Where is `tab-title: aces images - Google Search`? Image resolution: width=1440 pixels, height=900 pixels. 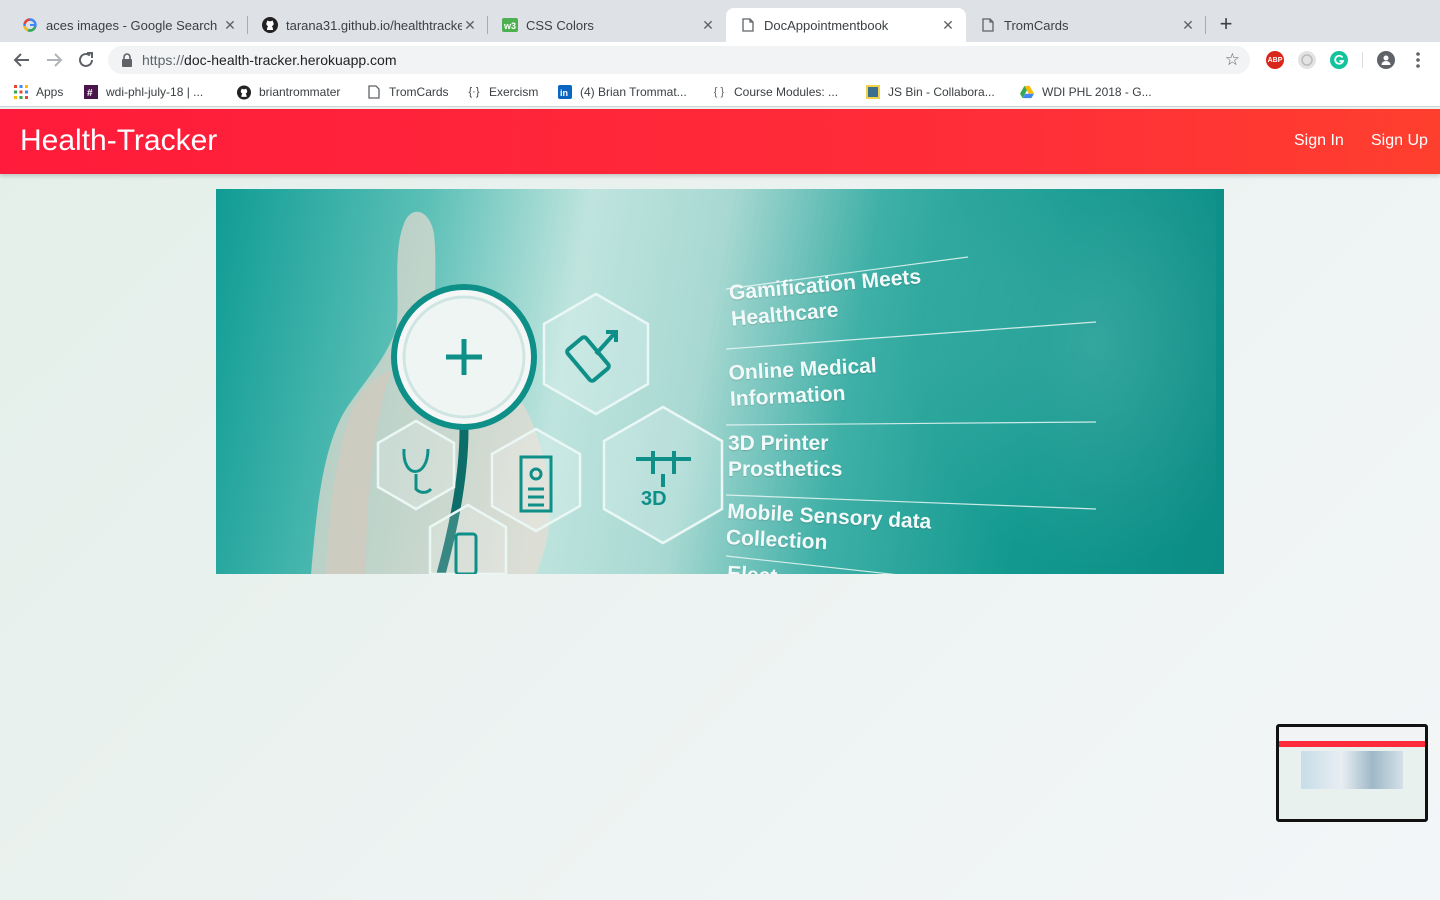
tab-title: aces images - Google Search is located at coordinates (132, 25).